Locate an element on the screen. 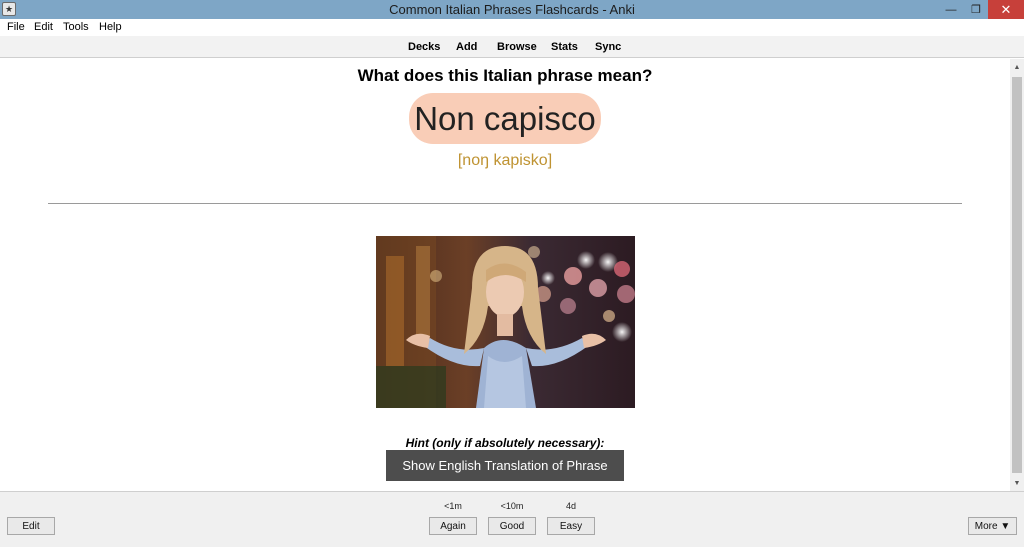  vertical-scrollbar: ▲ ▼ is located at coordinates (1017, 275).